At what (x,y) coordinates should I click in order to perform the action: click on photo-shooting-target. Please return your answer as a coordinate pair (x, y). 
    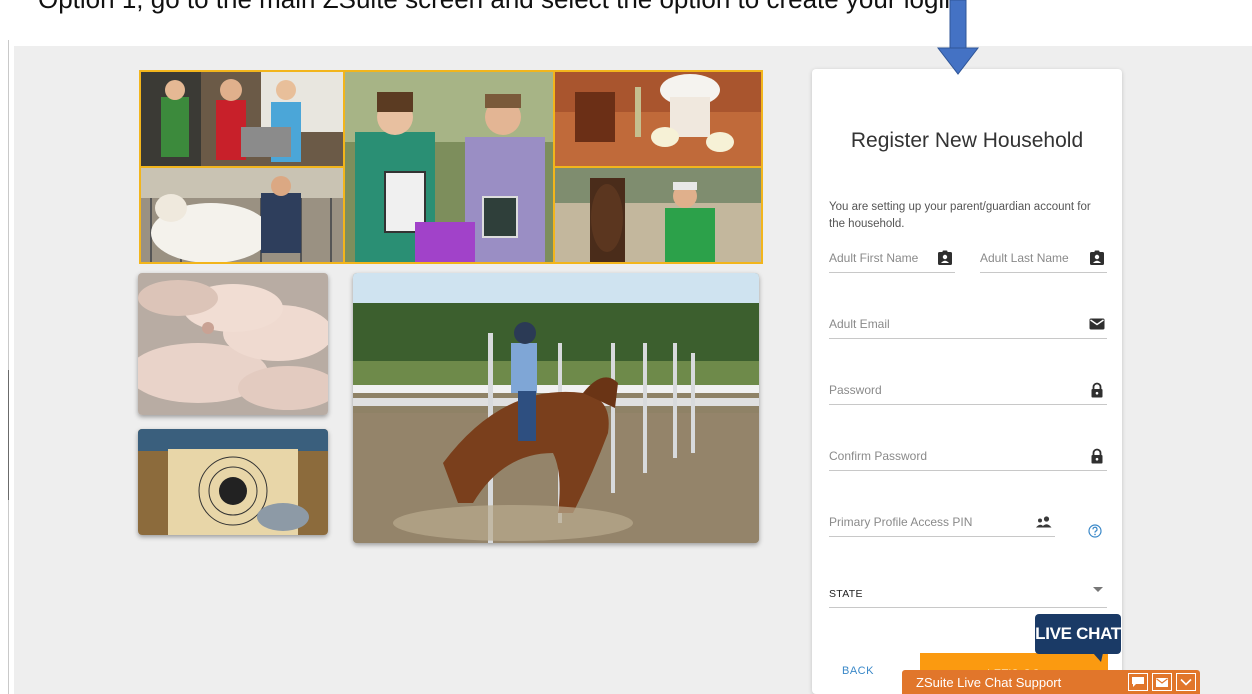
    Looking at the image, I should click on (233, 482).